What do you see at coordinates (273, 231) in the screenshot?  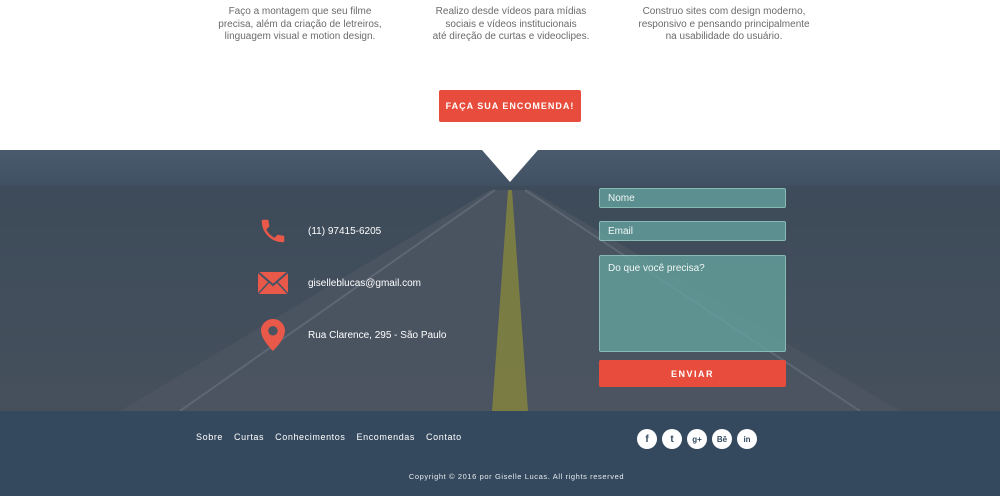 I see `phone-icon` at bounding box center [273, 231].